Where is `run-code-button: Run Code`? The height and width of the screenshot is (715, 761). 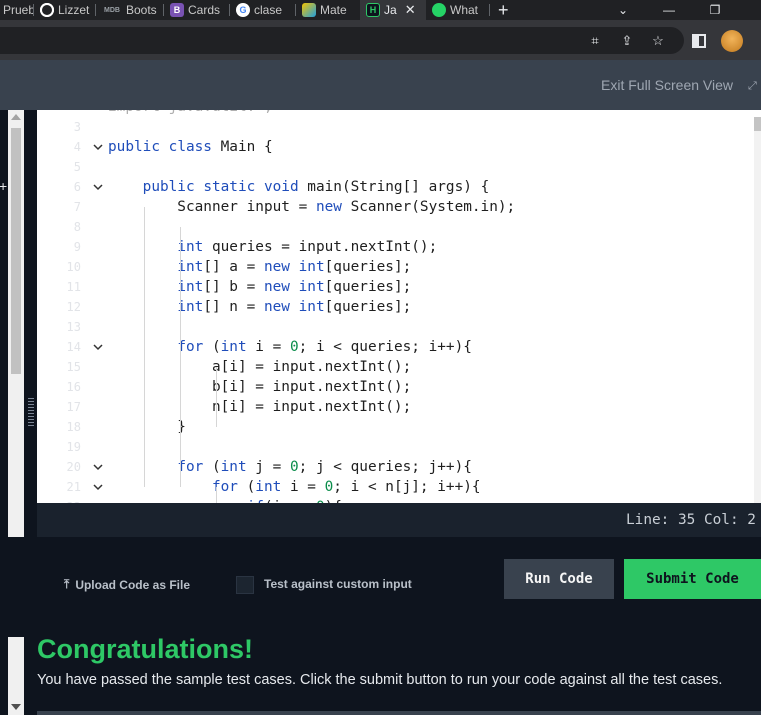
run-code-button: Run Code is located at coordinates (559, 579).